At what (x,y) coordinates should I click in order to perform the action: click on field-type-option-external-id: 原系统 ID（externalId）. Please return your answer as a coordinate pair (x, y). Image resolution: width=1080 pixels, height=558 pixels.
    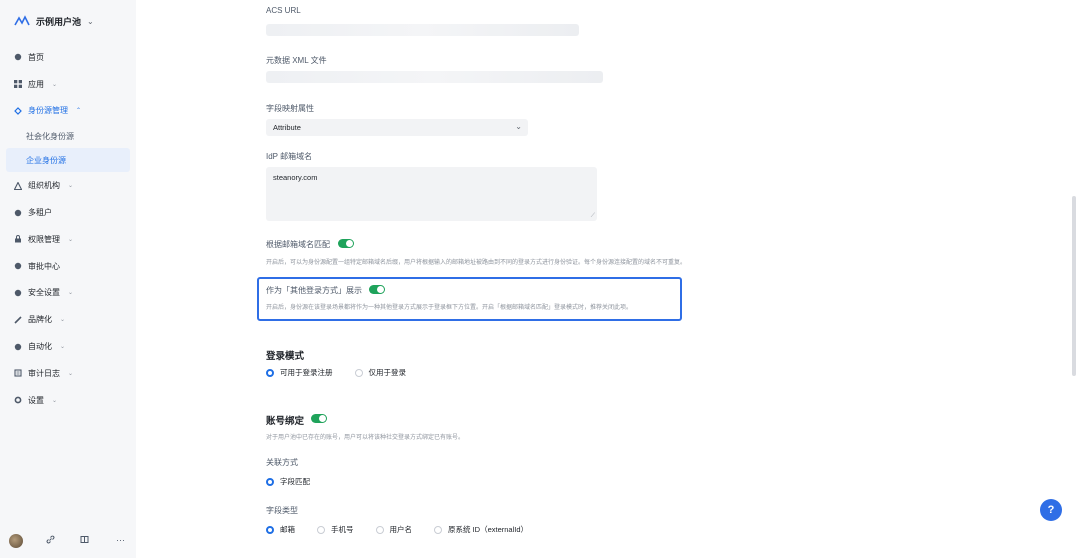
    Looking at the image, I should click on (481, 529).